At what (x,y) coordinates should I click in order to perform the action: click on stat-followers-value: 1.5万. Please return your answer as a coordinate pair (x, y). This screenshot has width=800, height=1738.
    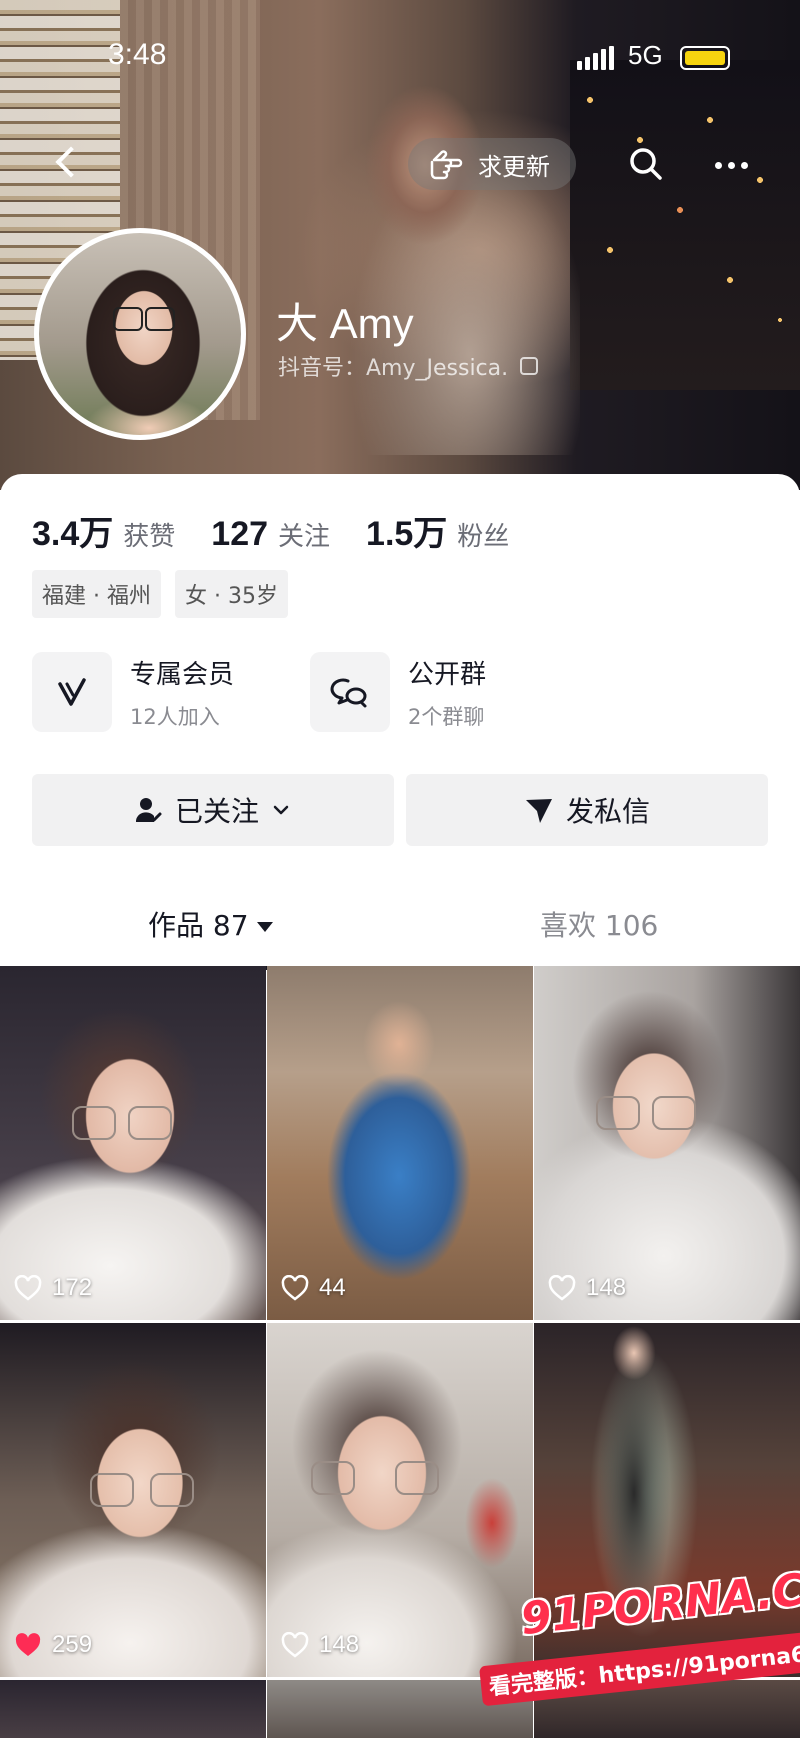
    Looking at the image, I should click on (407, 534).